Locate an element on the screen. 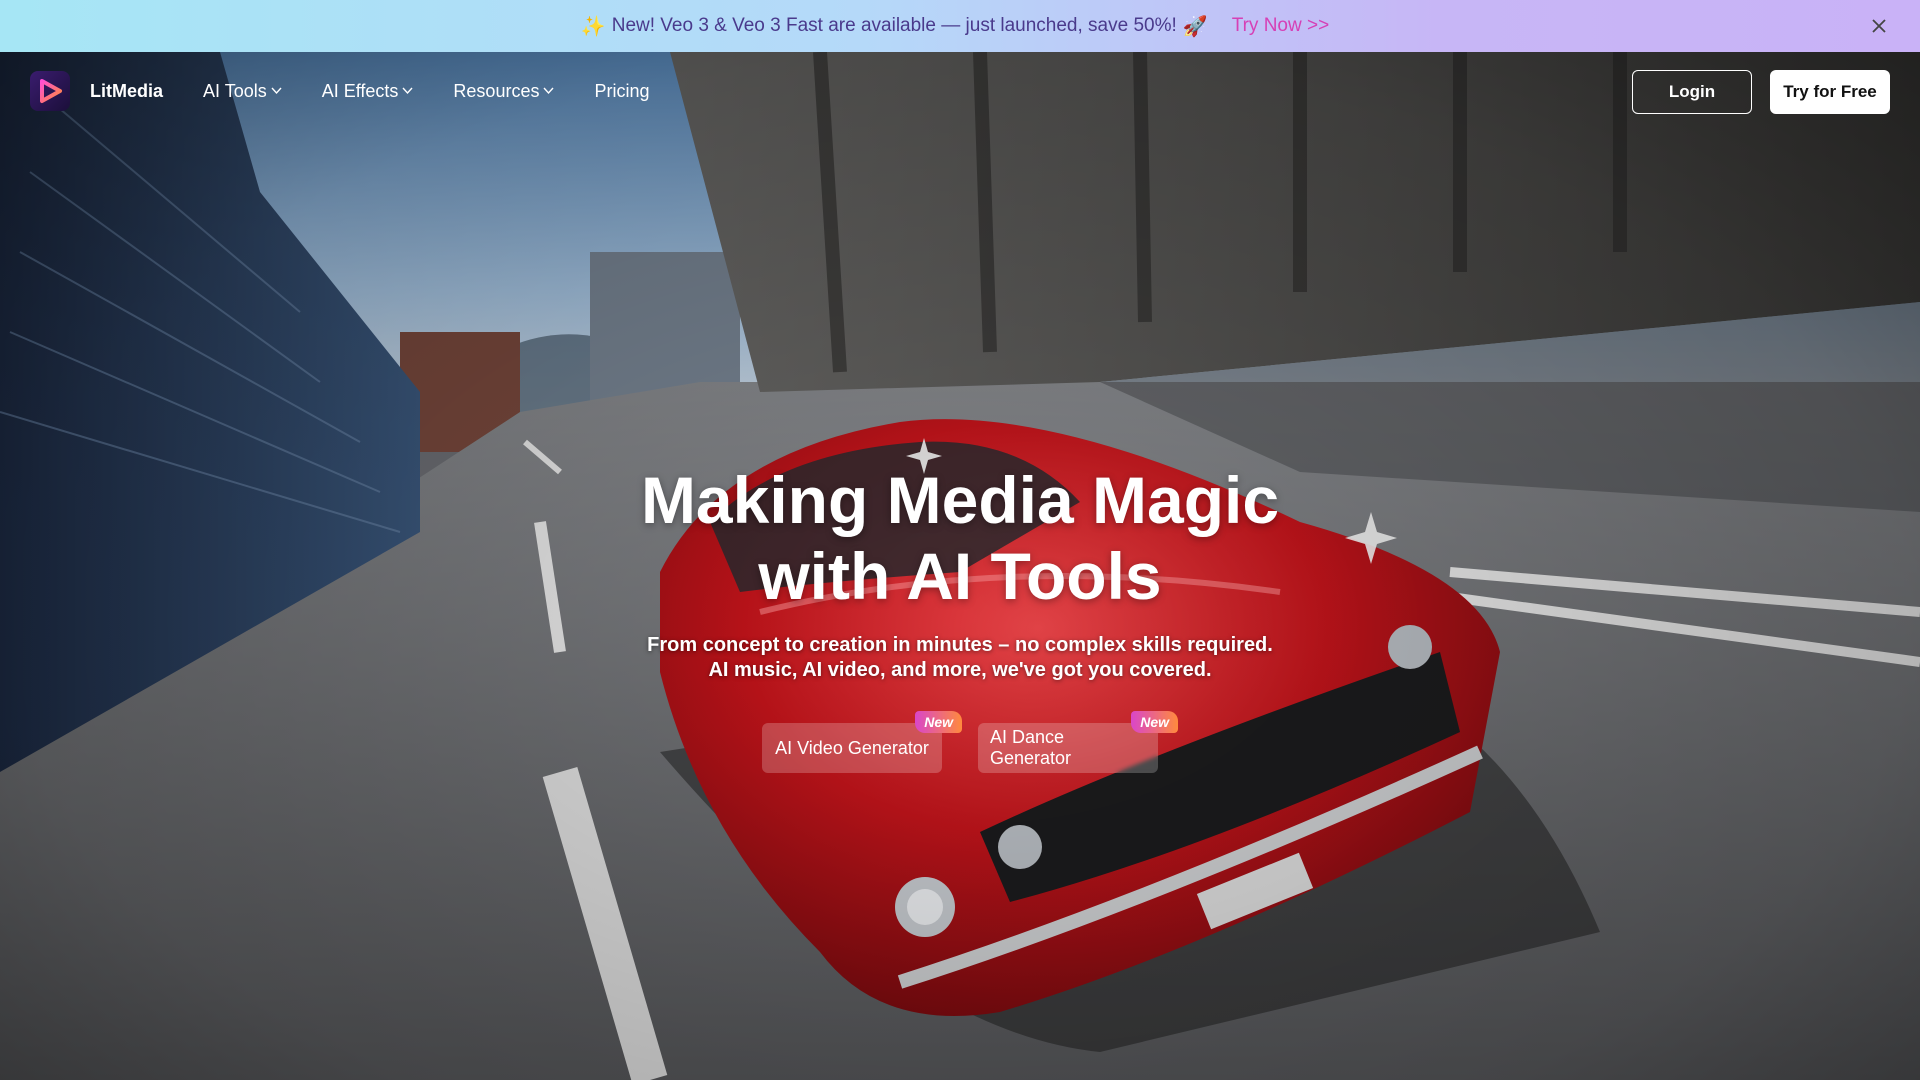  menu-ai-effects: AI Effects is located at coordinates (368, 91).